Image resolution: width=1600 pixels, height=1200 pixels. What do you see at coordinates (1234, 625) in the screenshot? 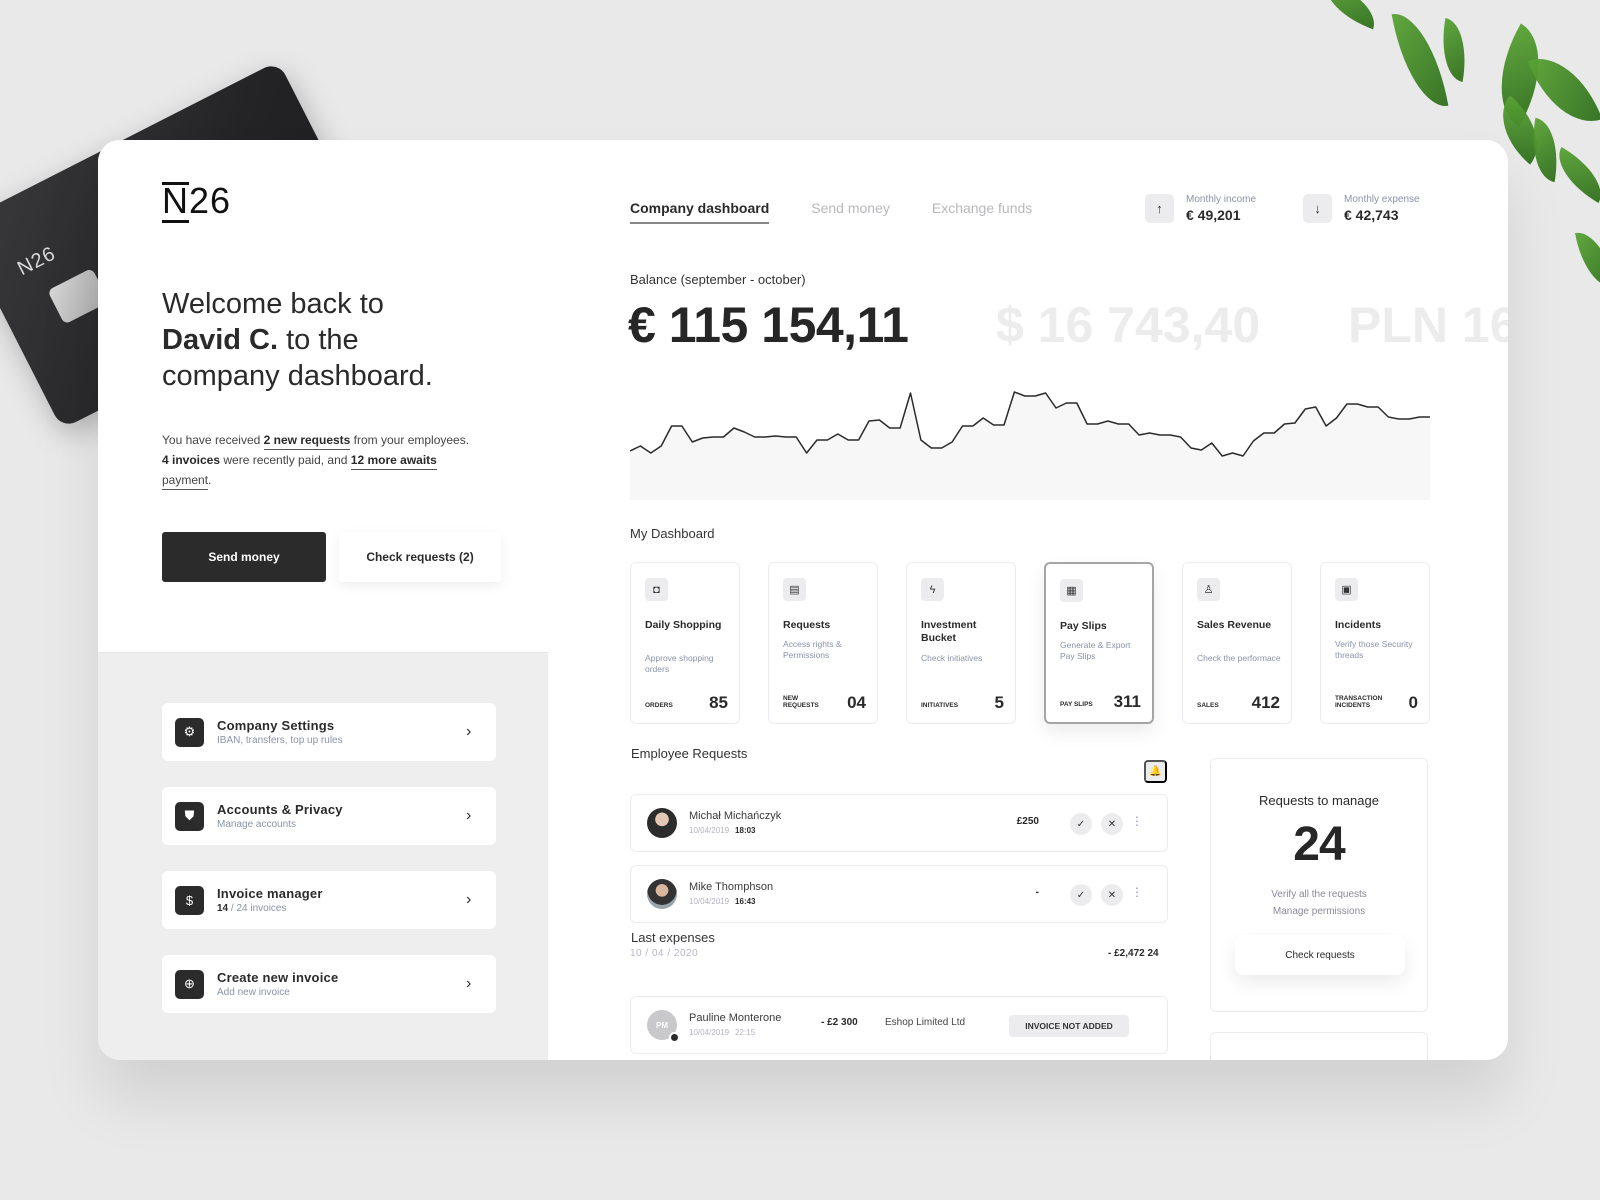
I see `card-title: Sales Revenue` at bounding box center [1234, 625].